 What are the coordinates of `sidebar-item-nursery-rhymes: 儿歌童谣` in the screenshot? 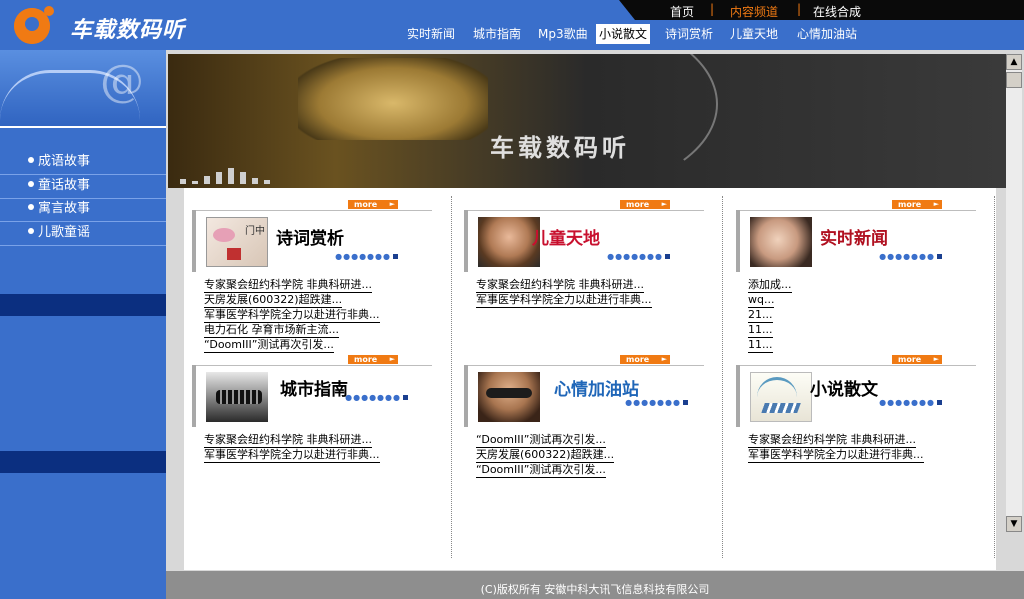 It's located at (59, 233).